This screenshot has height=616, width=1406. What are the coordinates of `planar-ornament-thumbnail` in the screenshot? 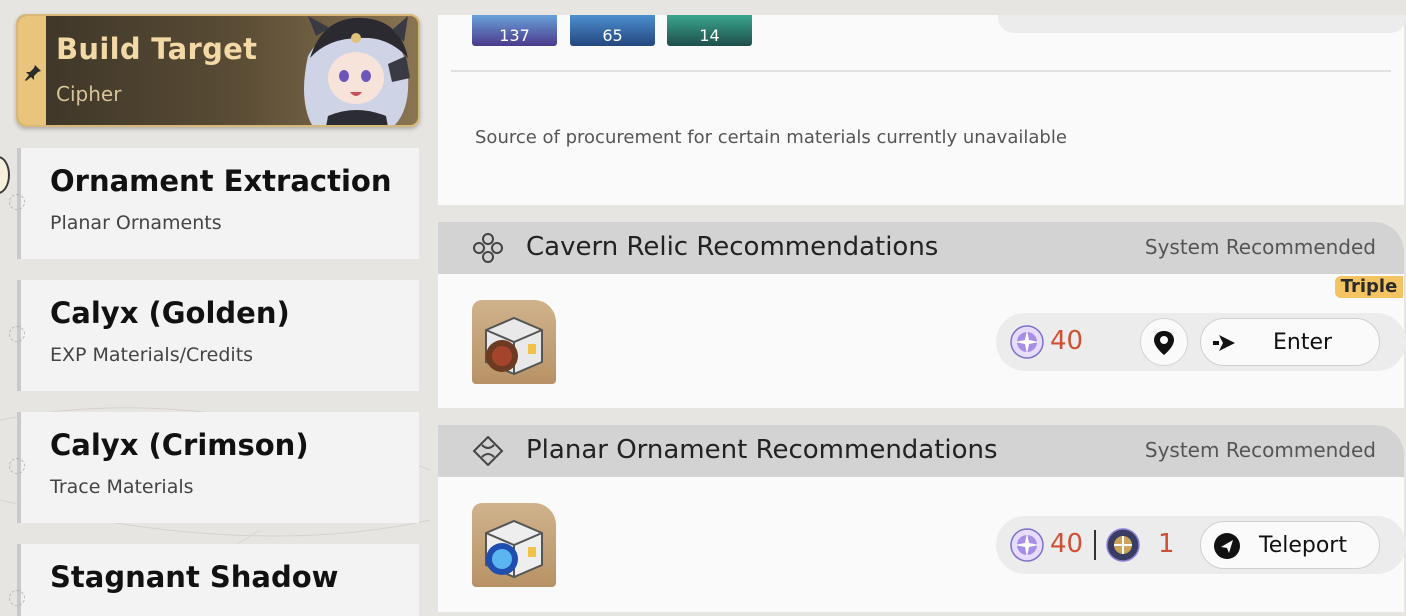 It's located at (514, 545).